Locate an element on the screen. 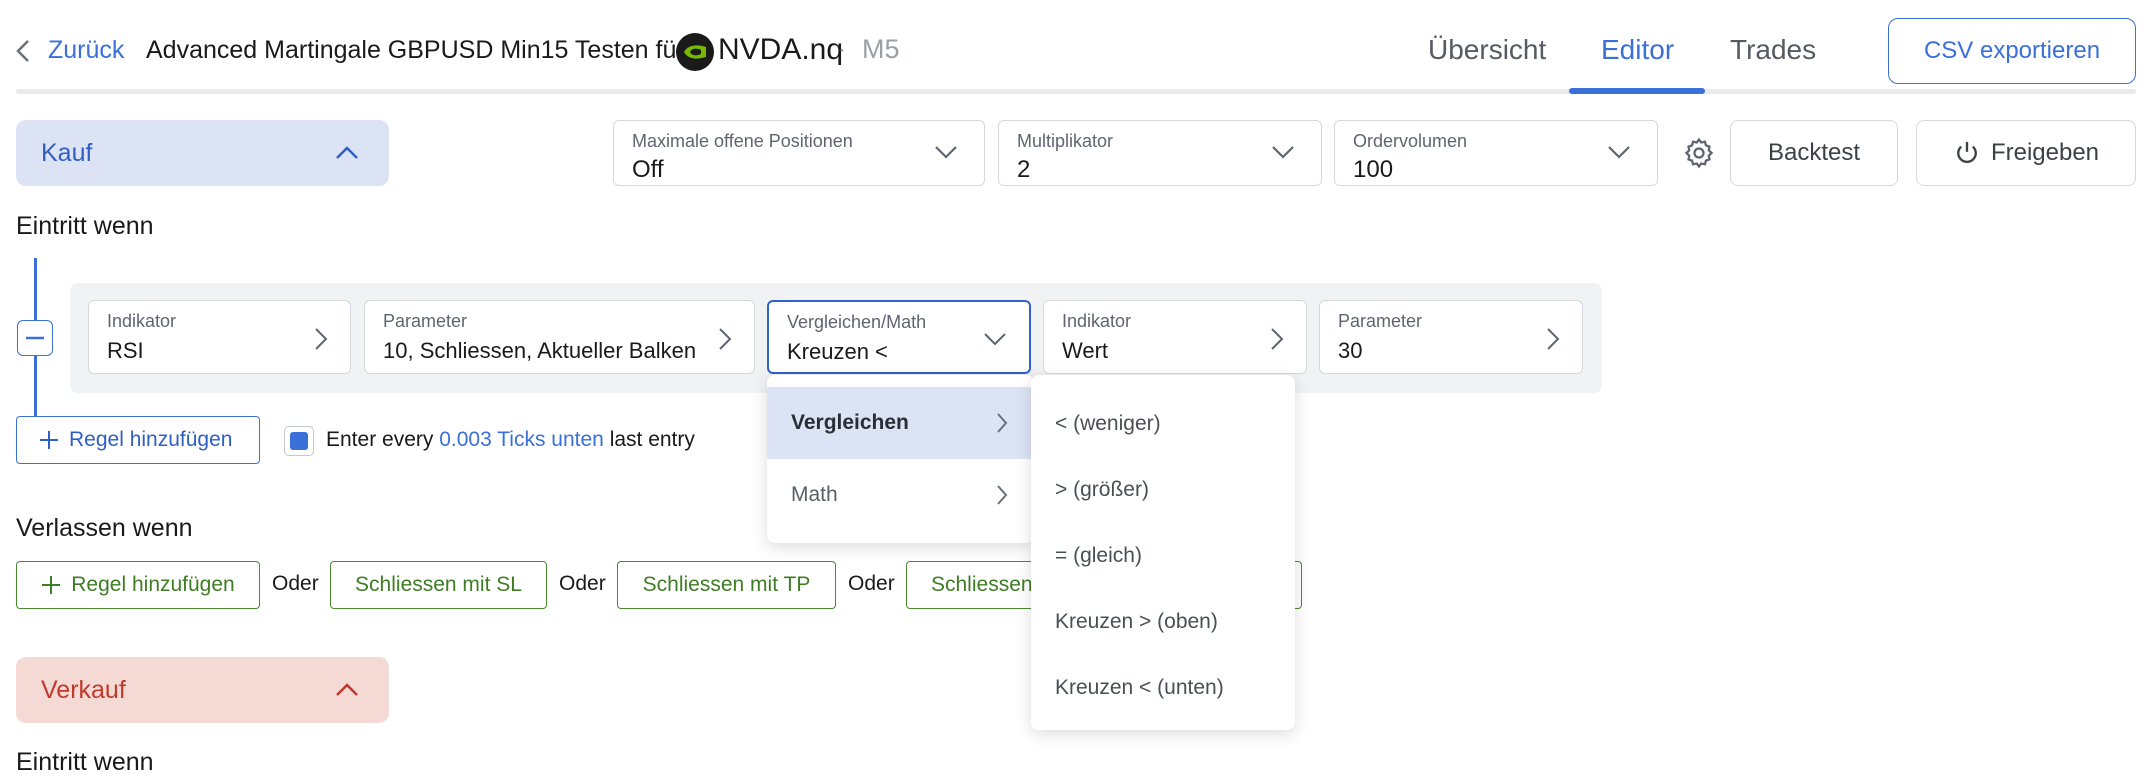 The height and width of the screenshot is (776, 2144). select-label: Ordervolumen is located at coordinates (1410, 141).